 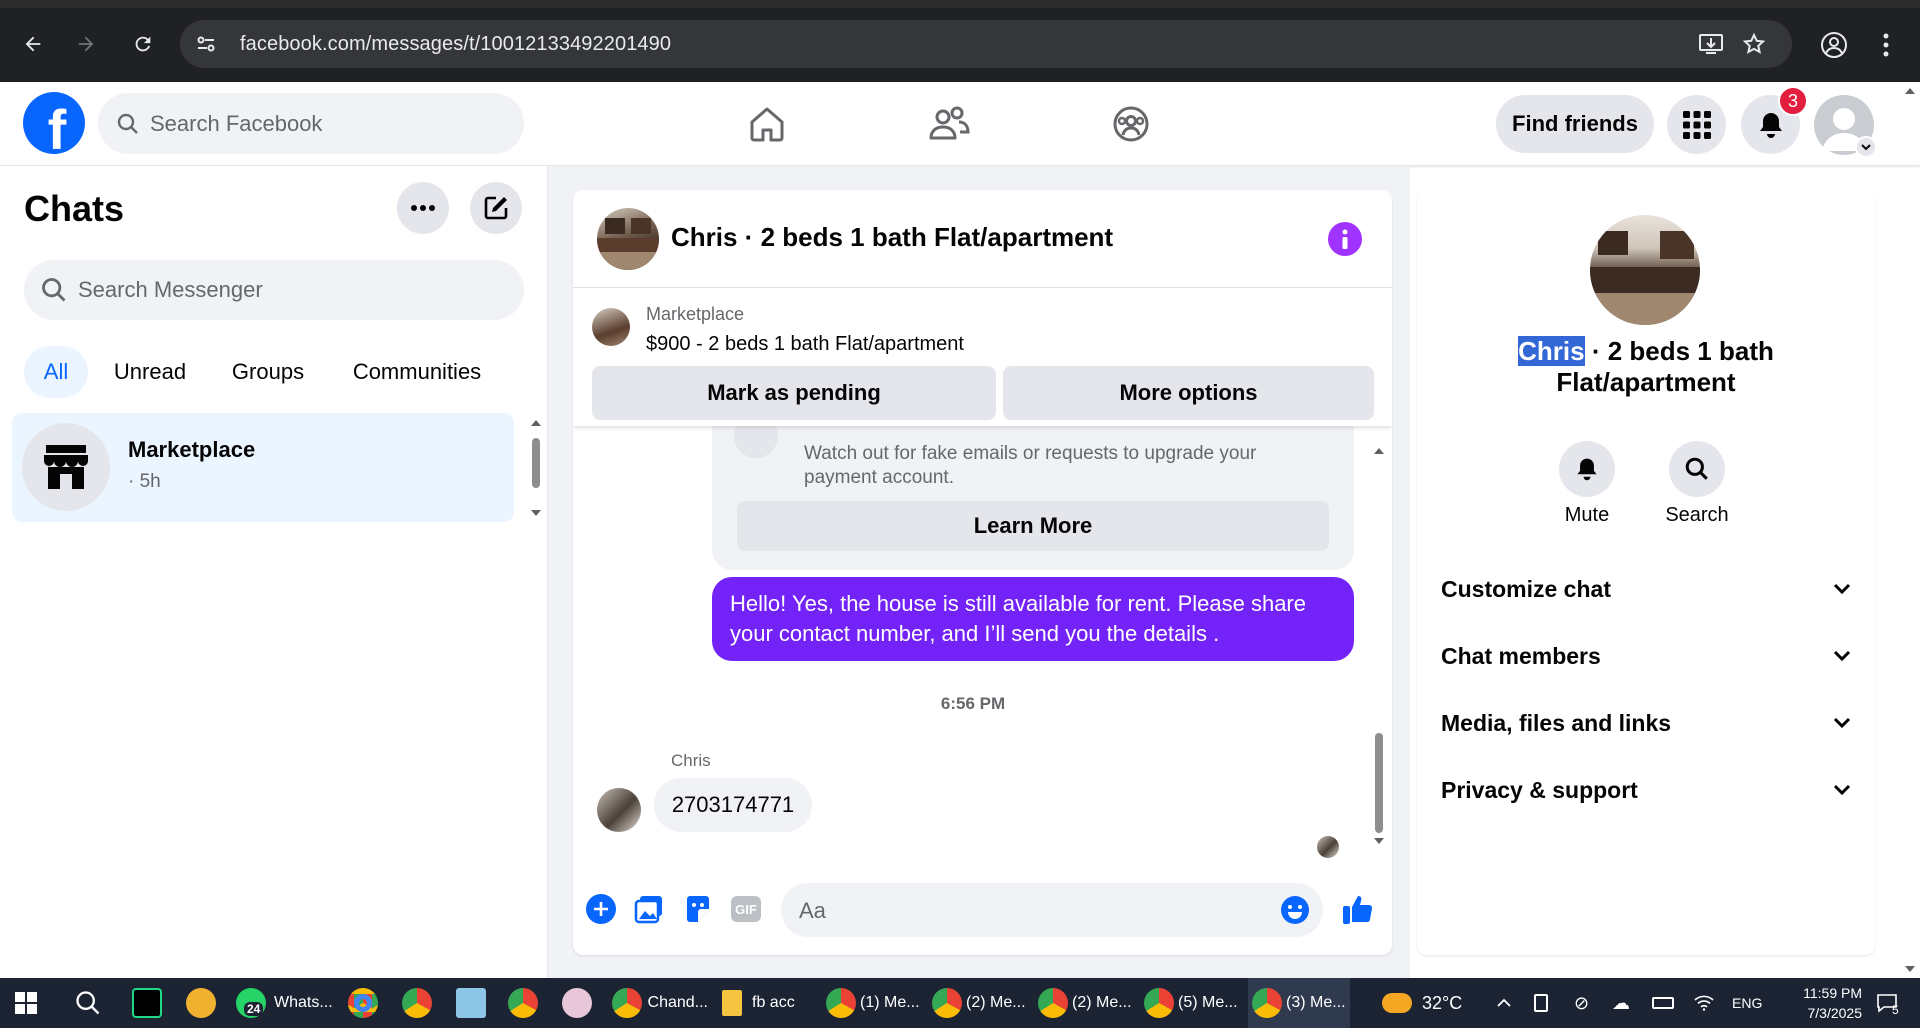 I want to click on language-indicator: ENG, so click(x=1747, y=1003).